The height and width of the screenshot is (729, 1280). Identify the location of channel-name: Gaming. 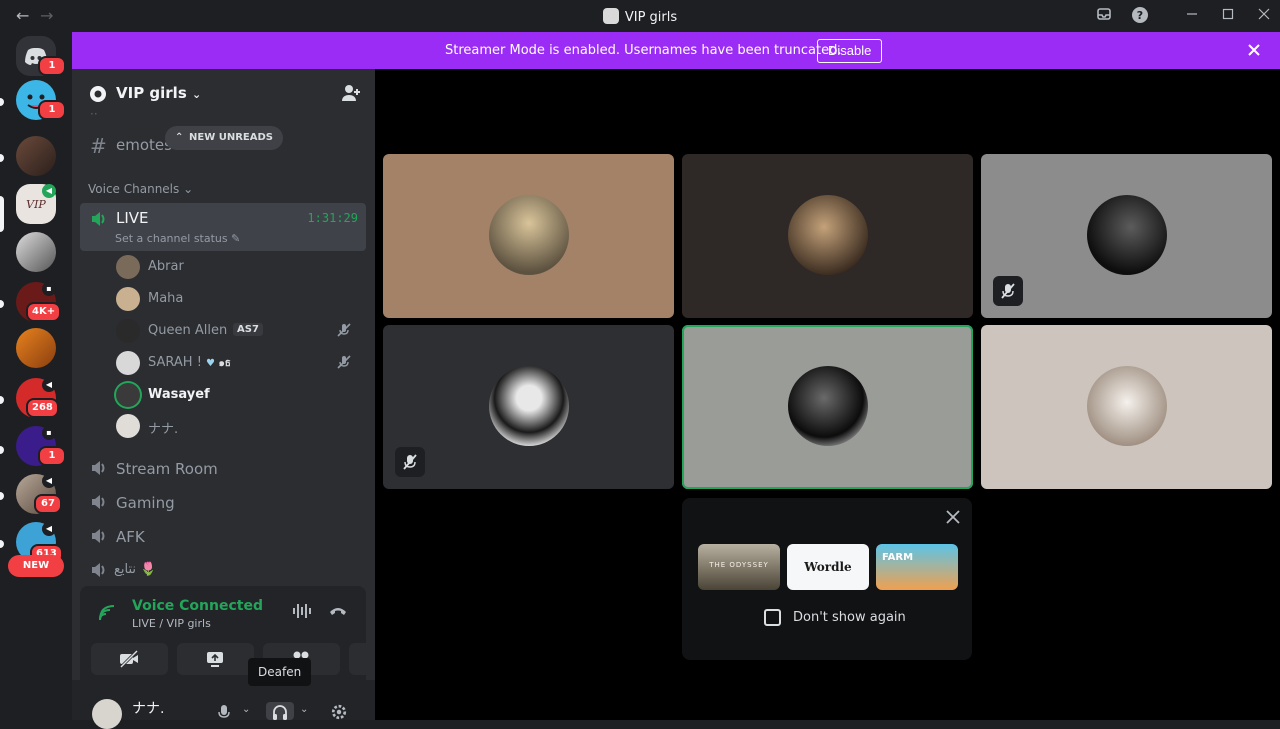
(145, 503).